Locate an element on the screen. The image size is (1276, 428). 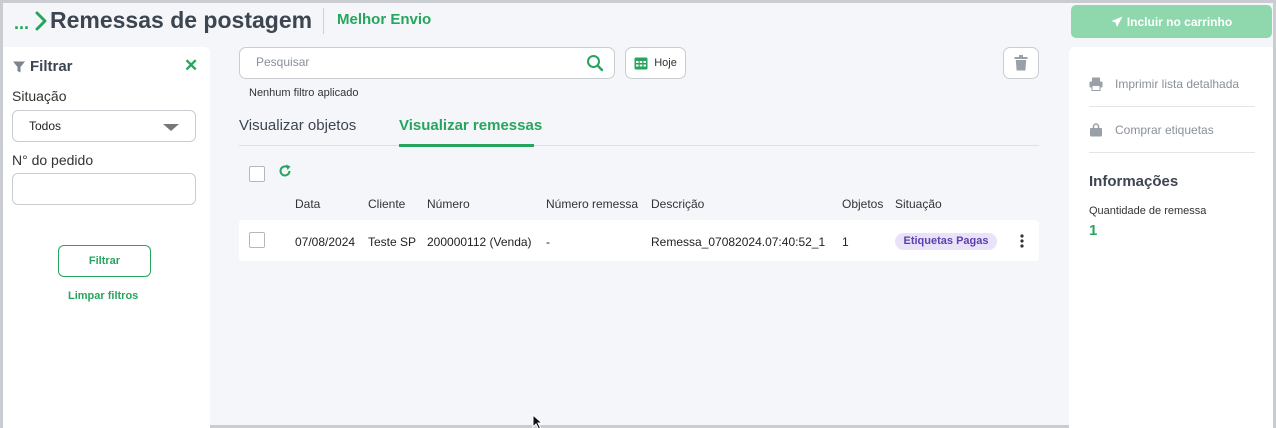
cell-description: Remessa_07082024.07:40:52_1 is located at coordinates (738, 242).